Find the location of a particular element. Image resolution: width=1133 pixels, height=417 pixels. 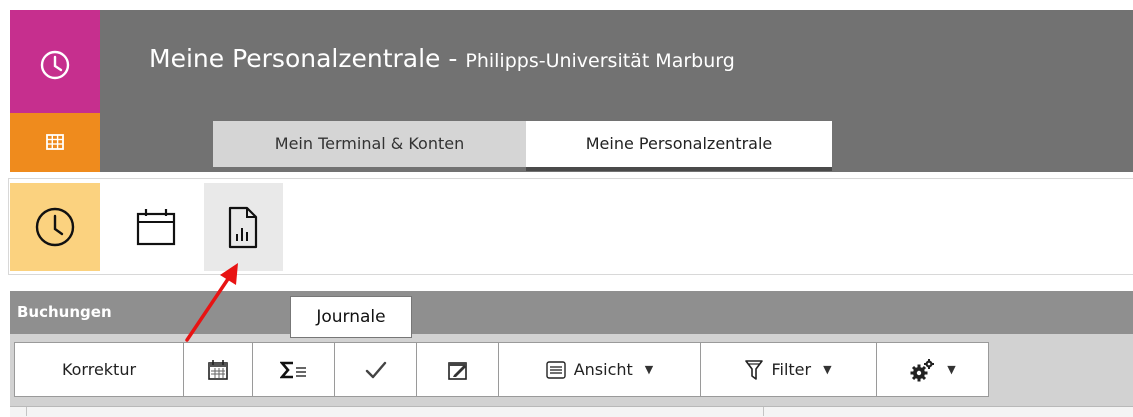

korrektur-label: Korrektur is located at coordinates (99, 369).